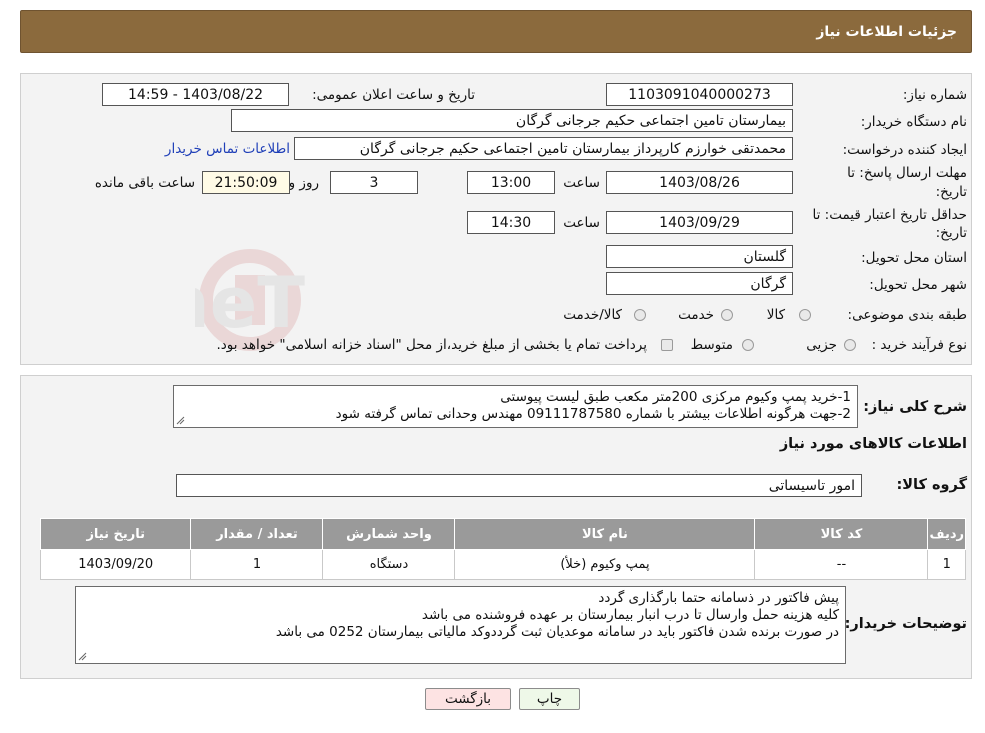 The width and height of the screenshot is (985, 733). Describe the element at coordinates (581, 183) in the screenshot. I see `deadline-time-label: ساعت` at that location.